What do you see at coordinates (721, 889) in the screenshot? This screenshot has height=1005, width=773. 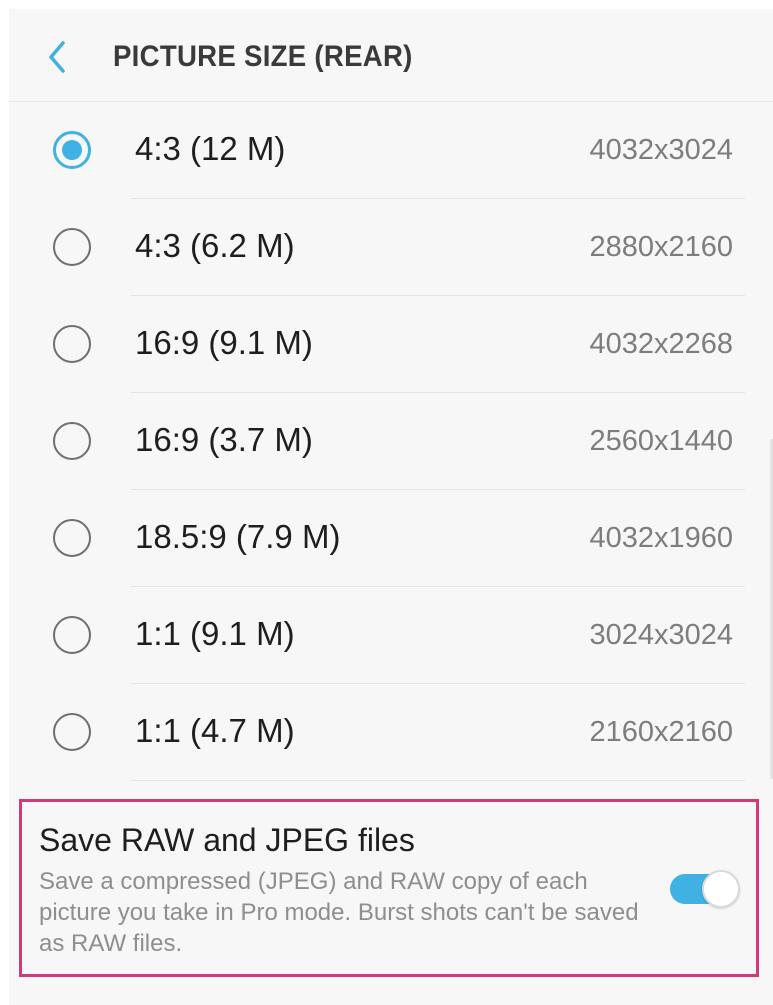 I see `toggle-thumb` at bounding box center [721, 889].